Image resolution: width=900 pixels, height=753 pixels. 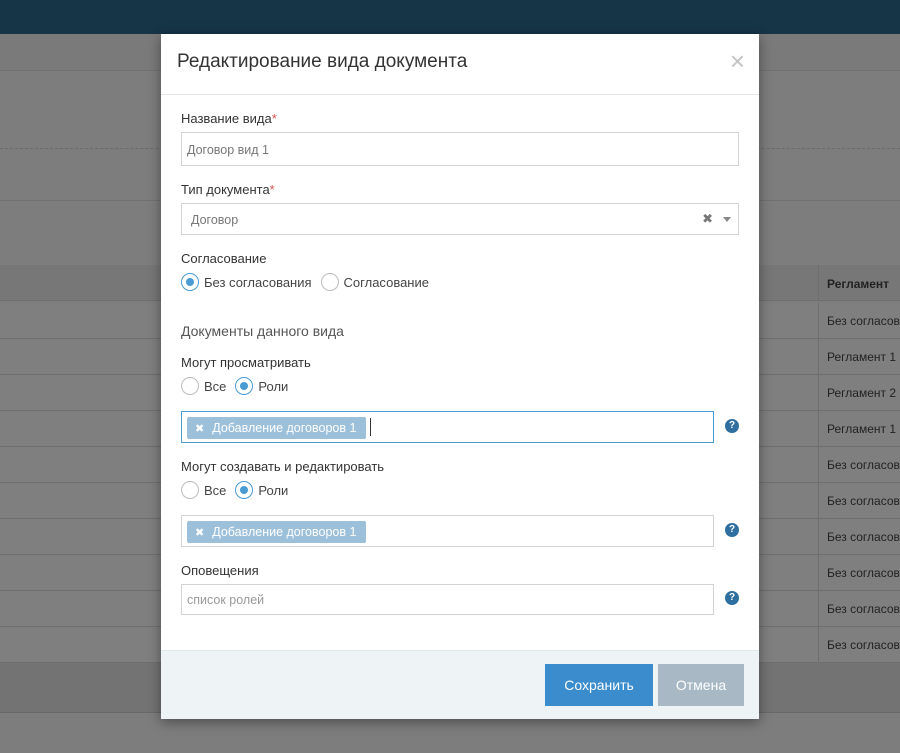 What do you see at coordinates (215, 220) in the screenshot?
I see `doc-type-value: Договор` at bounding box center [215, 220].